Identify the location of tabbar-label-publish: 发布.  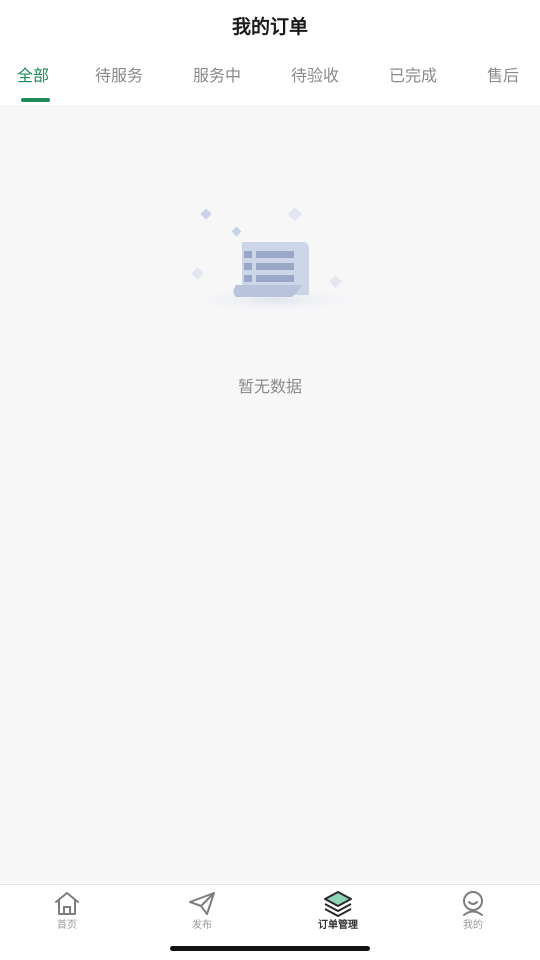
(202, 925).